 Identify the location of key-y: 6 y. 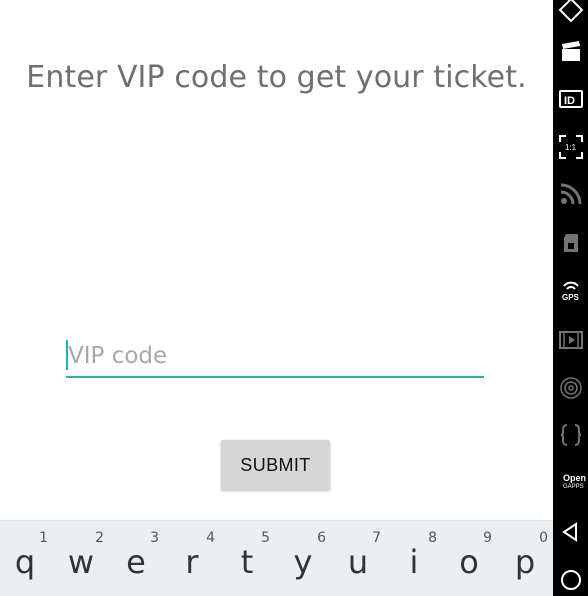
(306, 558).